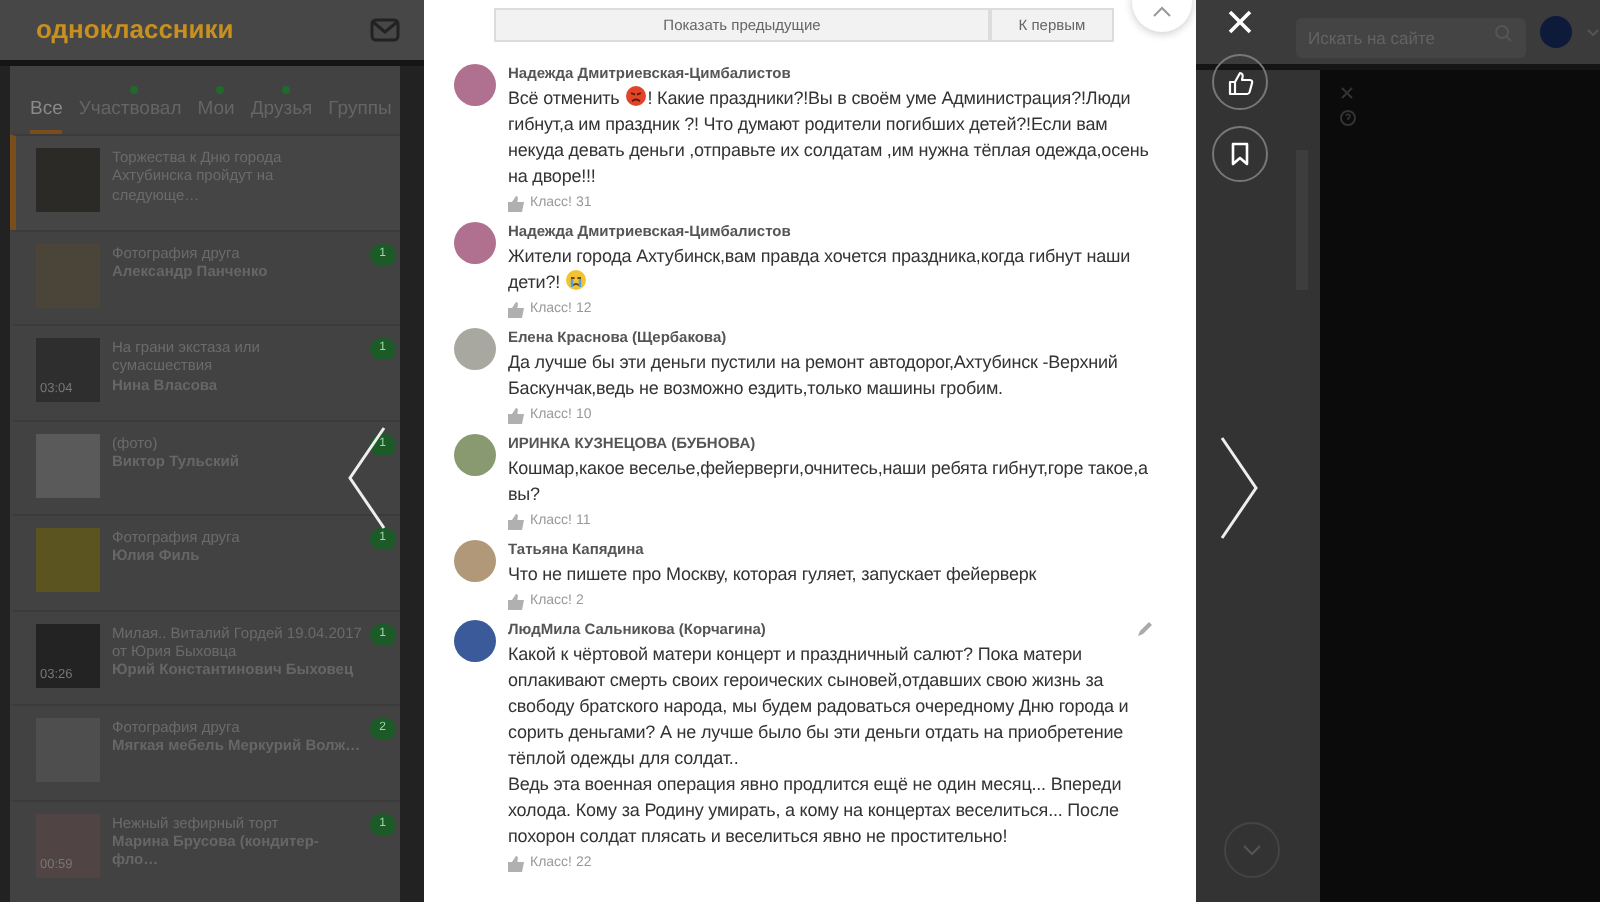 This screenshot has height=902, width=1600. What do you see at coordinates (635, 96) in the screenshot?
I see `angry-face-icon` at bounding box center [635, 96].